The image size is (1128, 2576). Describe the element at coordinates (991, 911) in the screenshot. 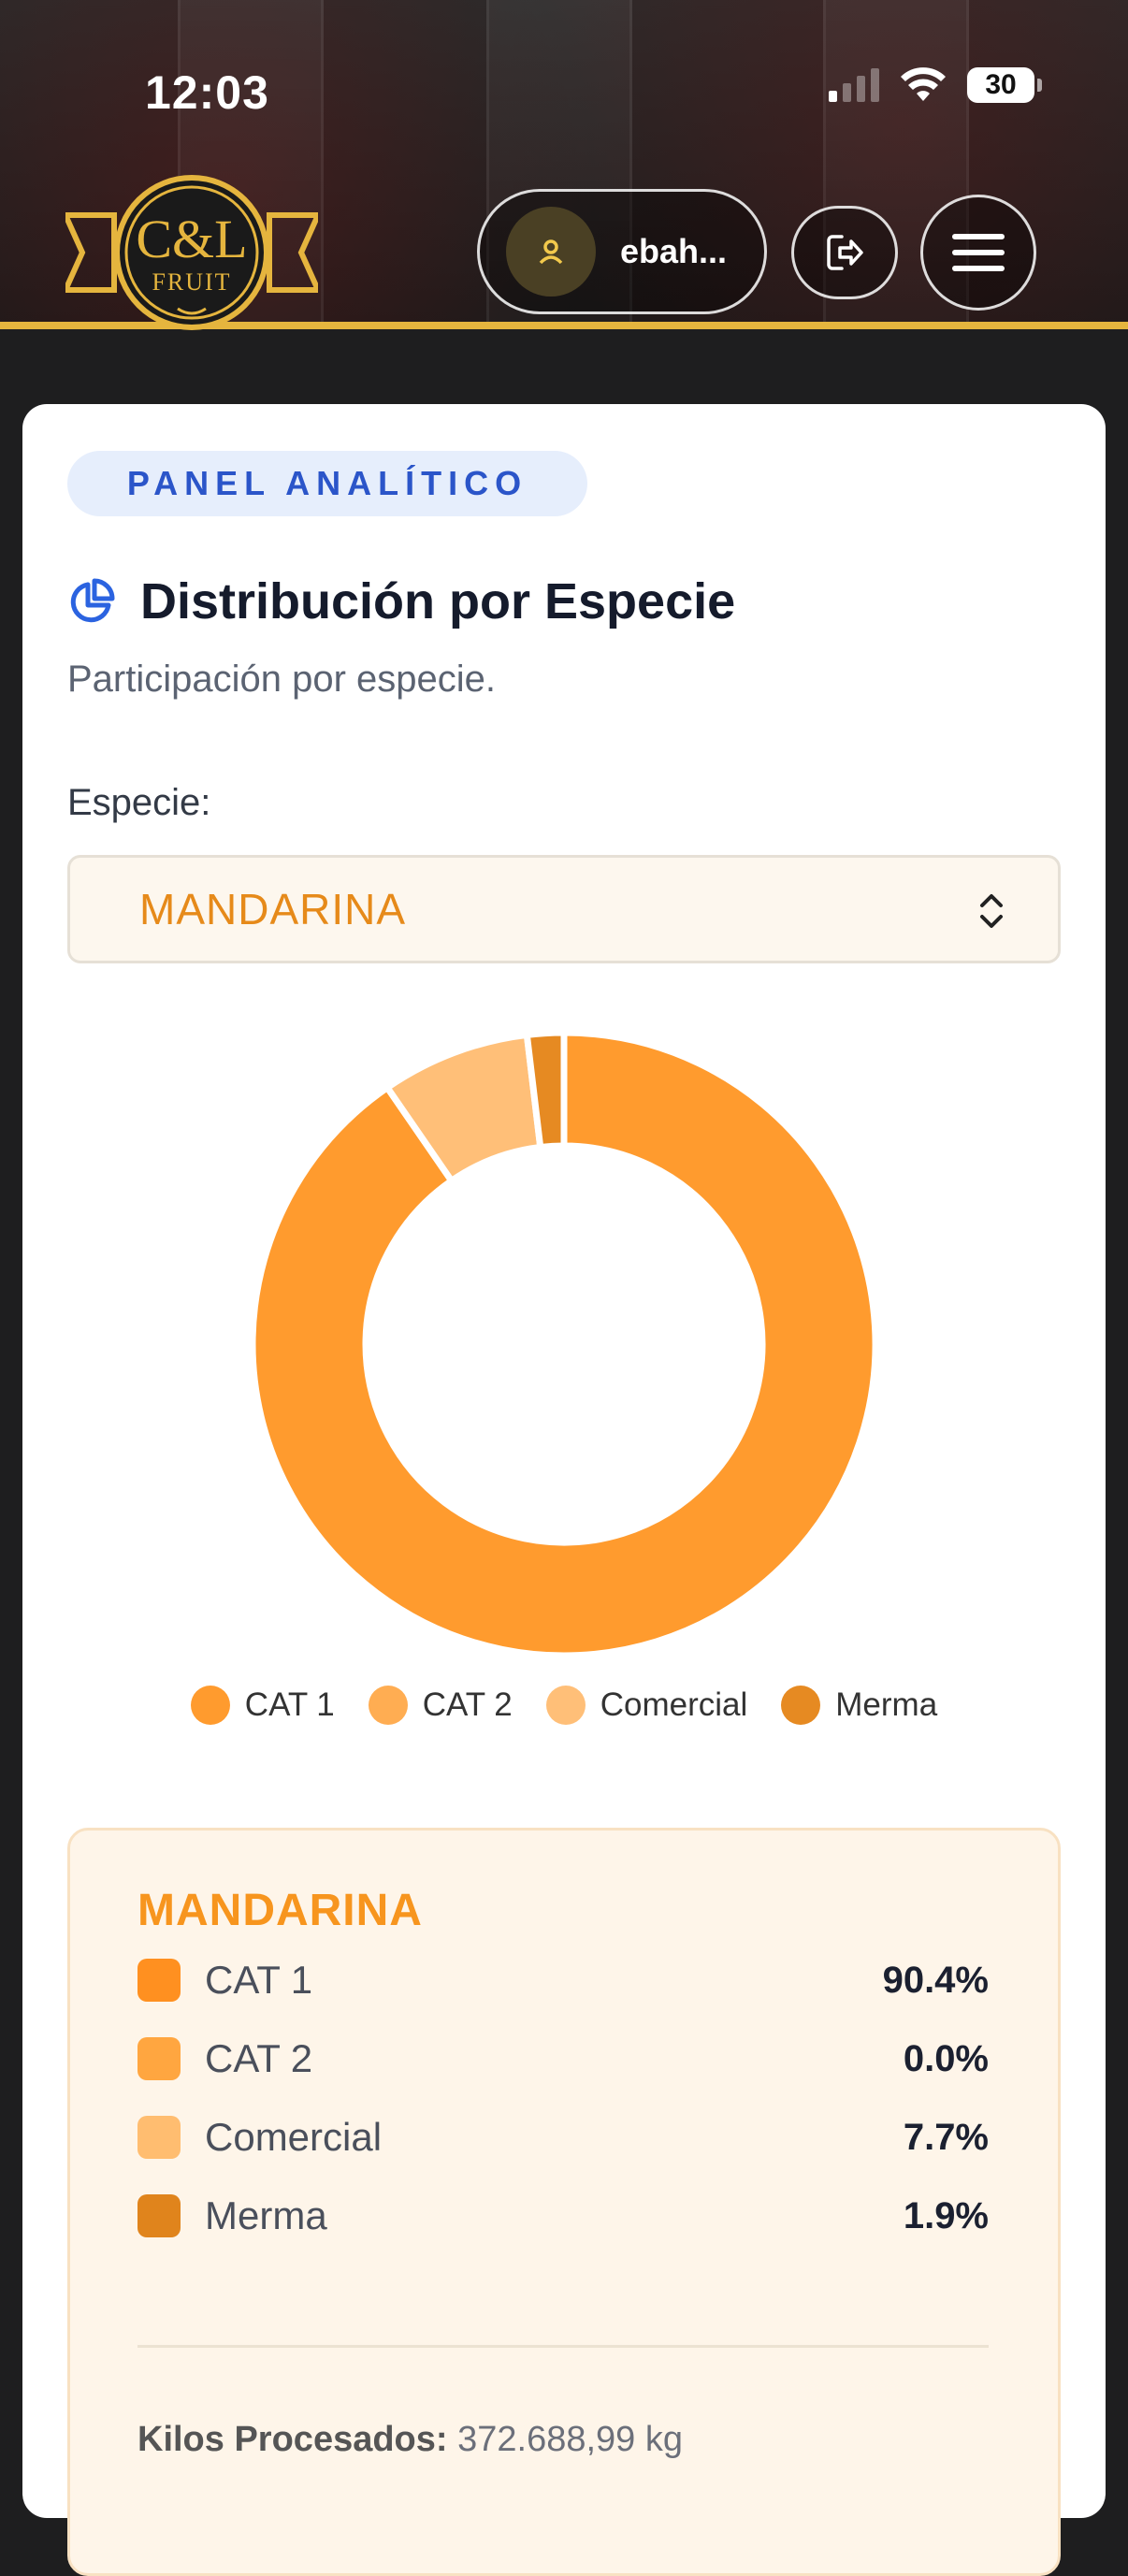

I see `chevron-up-down-icon` at that location.